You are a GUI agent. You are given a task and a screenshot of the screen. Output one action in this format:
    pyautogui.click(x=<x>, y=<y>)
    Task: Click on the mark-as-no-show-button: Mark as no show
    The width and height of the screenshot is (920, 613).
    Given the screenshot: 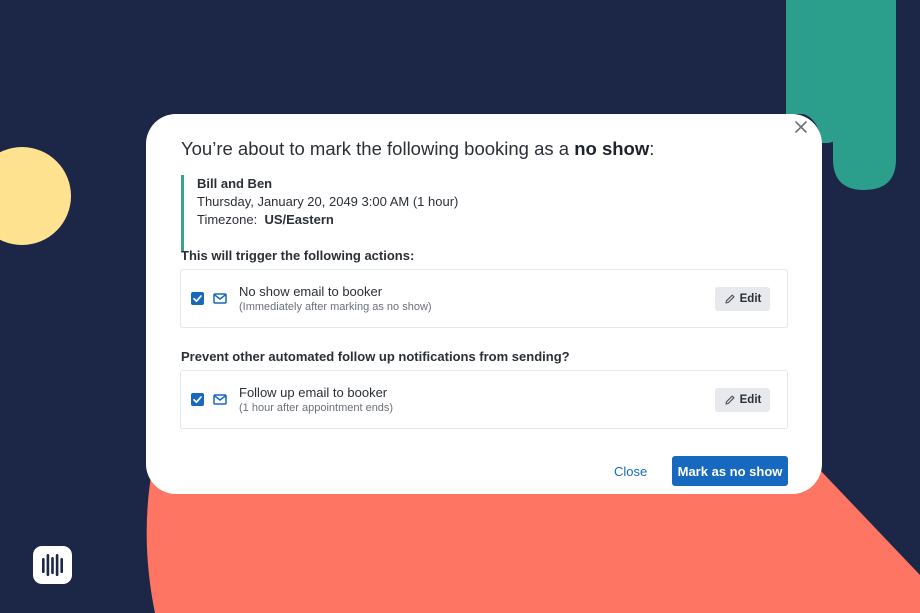 What is the action you would take?
    pyautogui.click(x=730, y=471)
    